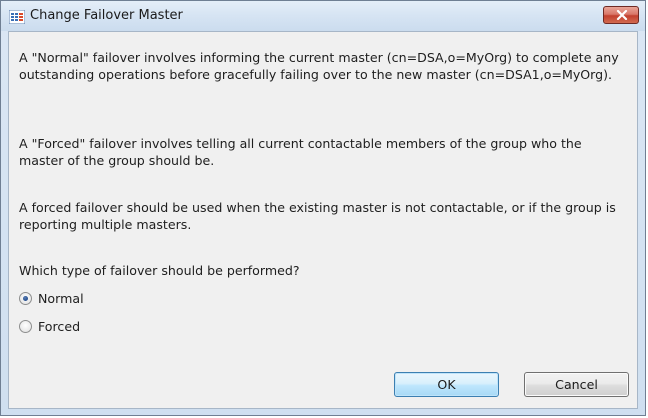 The height and width of the screenshot is (418, 648). I want to click on close-button, so click(621, 15).